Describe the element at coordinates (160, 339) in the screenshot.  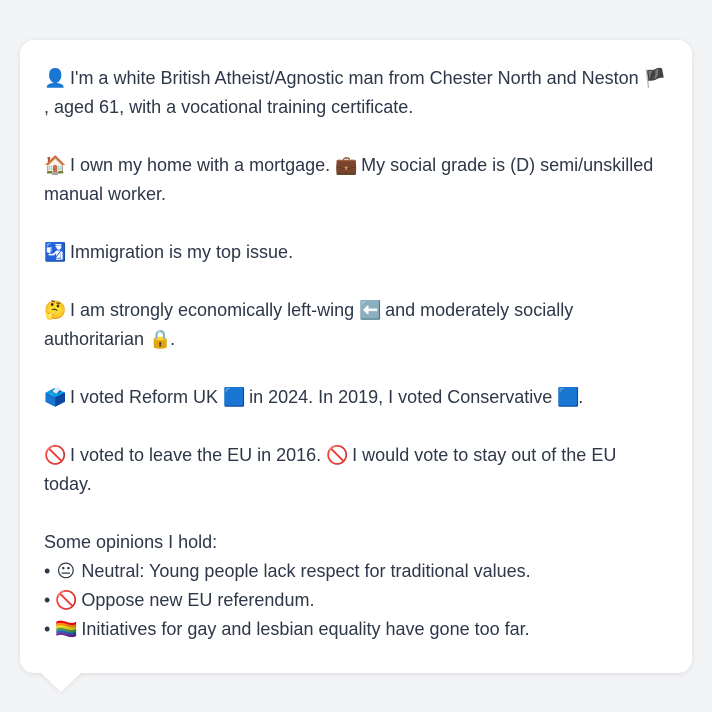
I see `lock-icon: 🔒` at that location.